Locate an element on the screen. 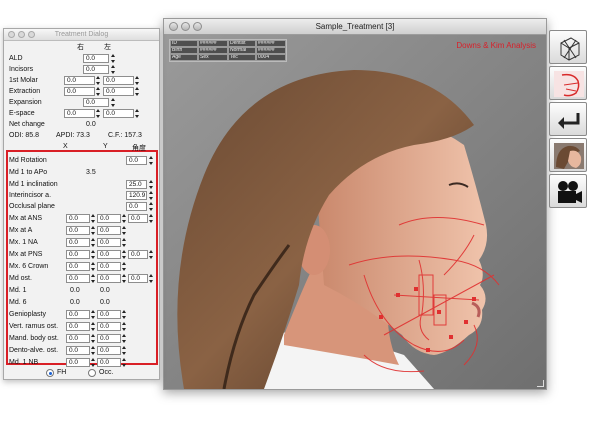  incisors-field: 0.0 is located at coordinates (96, 69).